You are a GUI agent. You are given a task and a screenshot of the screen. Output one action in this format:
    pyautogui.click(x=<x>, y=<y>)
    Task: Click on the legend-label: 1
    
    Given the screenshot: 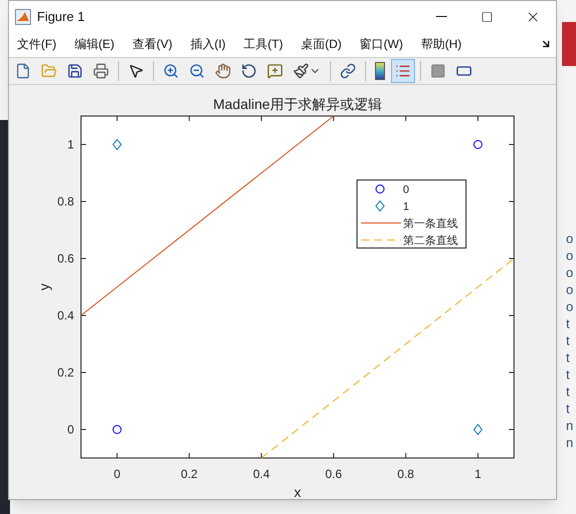 What is the action you would take?
    pyautogui.click(x=406, y=207)
    